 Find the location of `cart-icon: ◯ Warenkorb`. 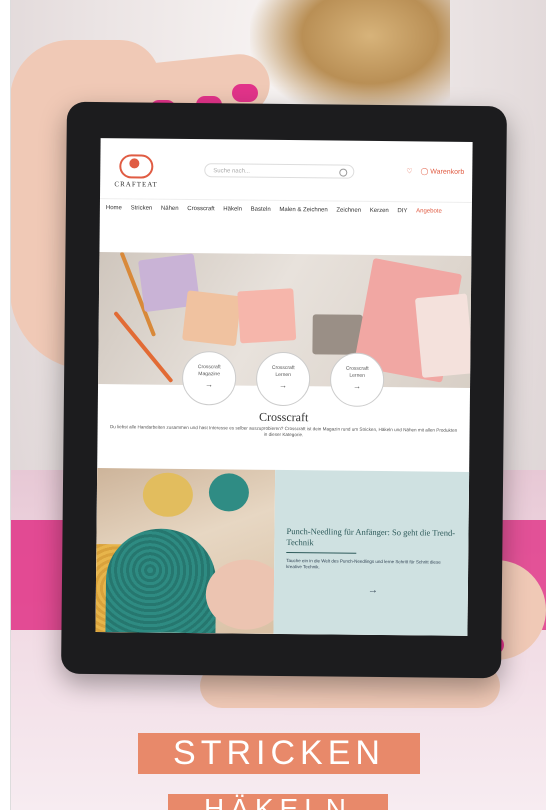

cart-icon: ◯ Warenkorb is located at coordinates (442, 171).